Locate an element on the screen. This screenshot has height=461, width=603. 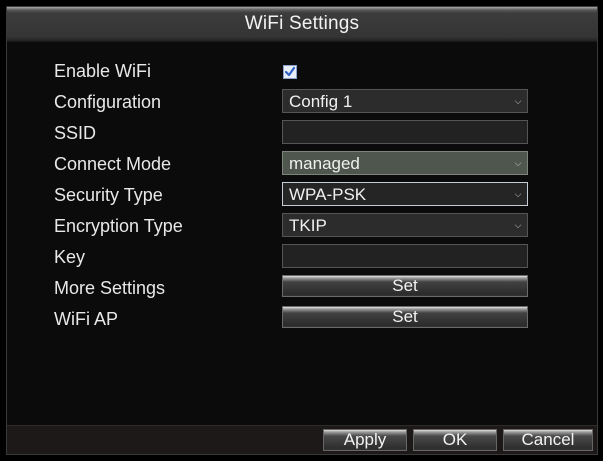
connect-mode-label: Connect Mode is located at coordinates (113, 164).